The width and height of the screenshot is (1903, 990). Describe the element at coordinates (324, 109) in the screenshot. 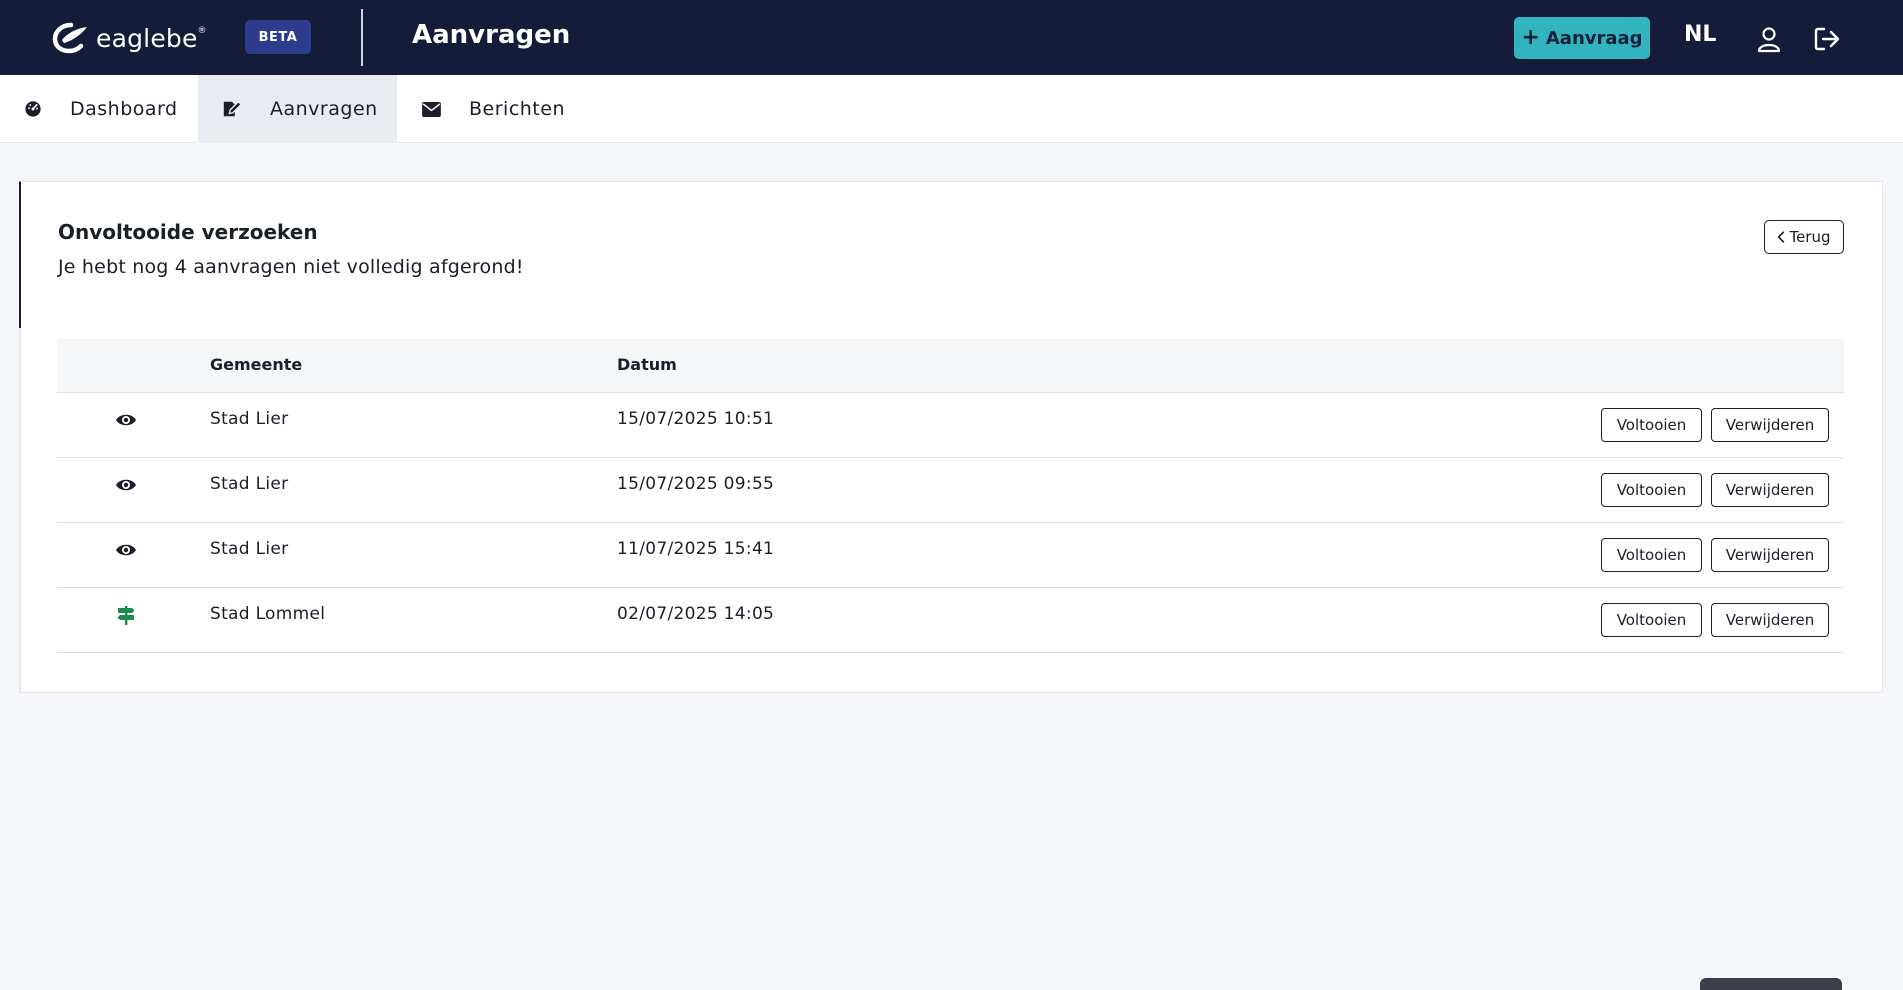

I see `tab-aanvragen-label: Aanvragen` at that location.